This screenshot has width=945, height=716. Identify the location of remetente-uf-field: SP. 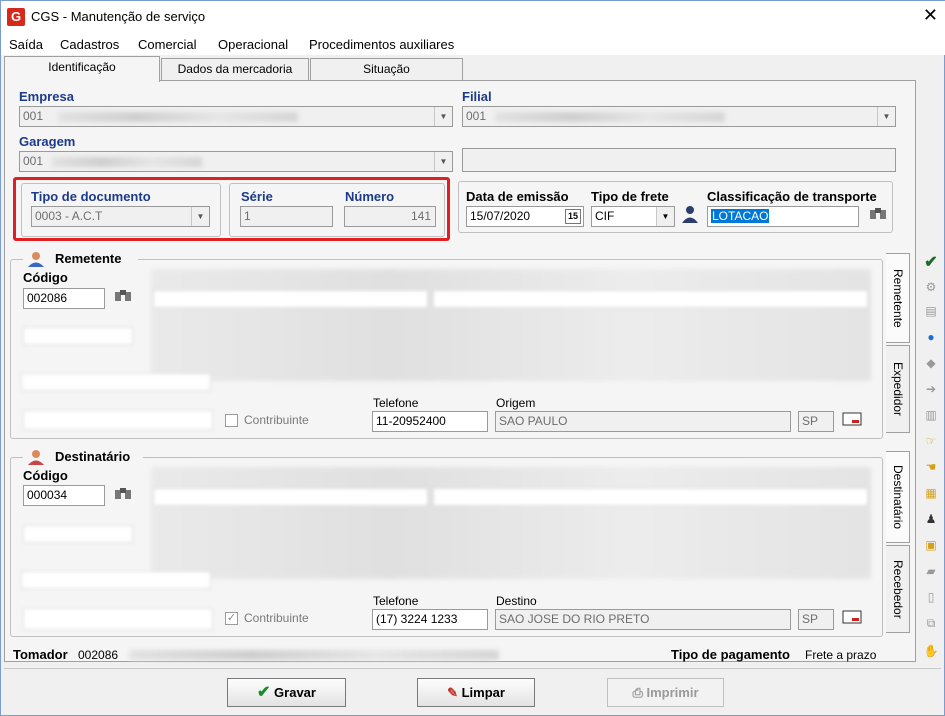
(816, 421).